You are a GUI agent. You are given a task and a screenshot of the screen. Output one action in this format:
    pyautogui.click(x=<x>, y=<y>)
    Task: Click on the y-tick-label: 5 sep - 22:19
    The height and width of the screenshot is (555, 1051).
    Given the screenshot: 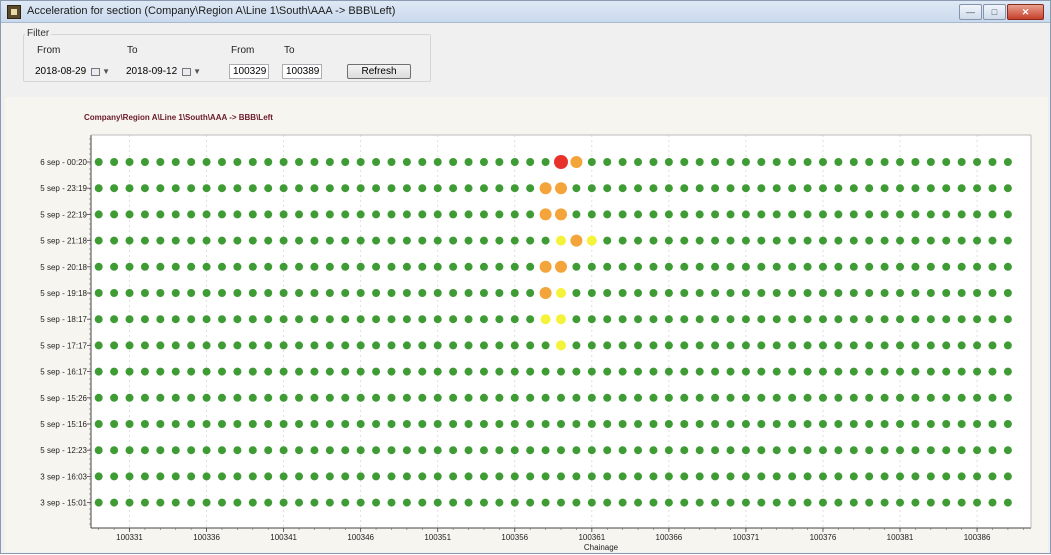 What is the action you would take?
    pyautogui.click(x=63, y=214)
    